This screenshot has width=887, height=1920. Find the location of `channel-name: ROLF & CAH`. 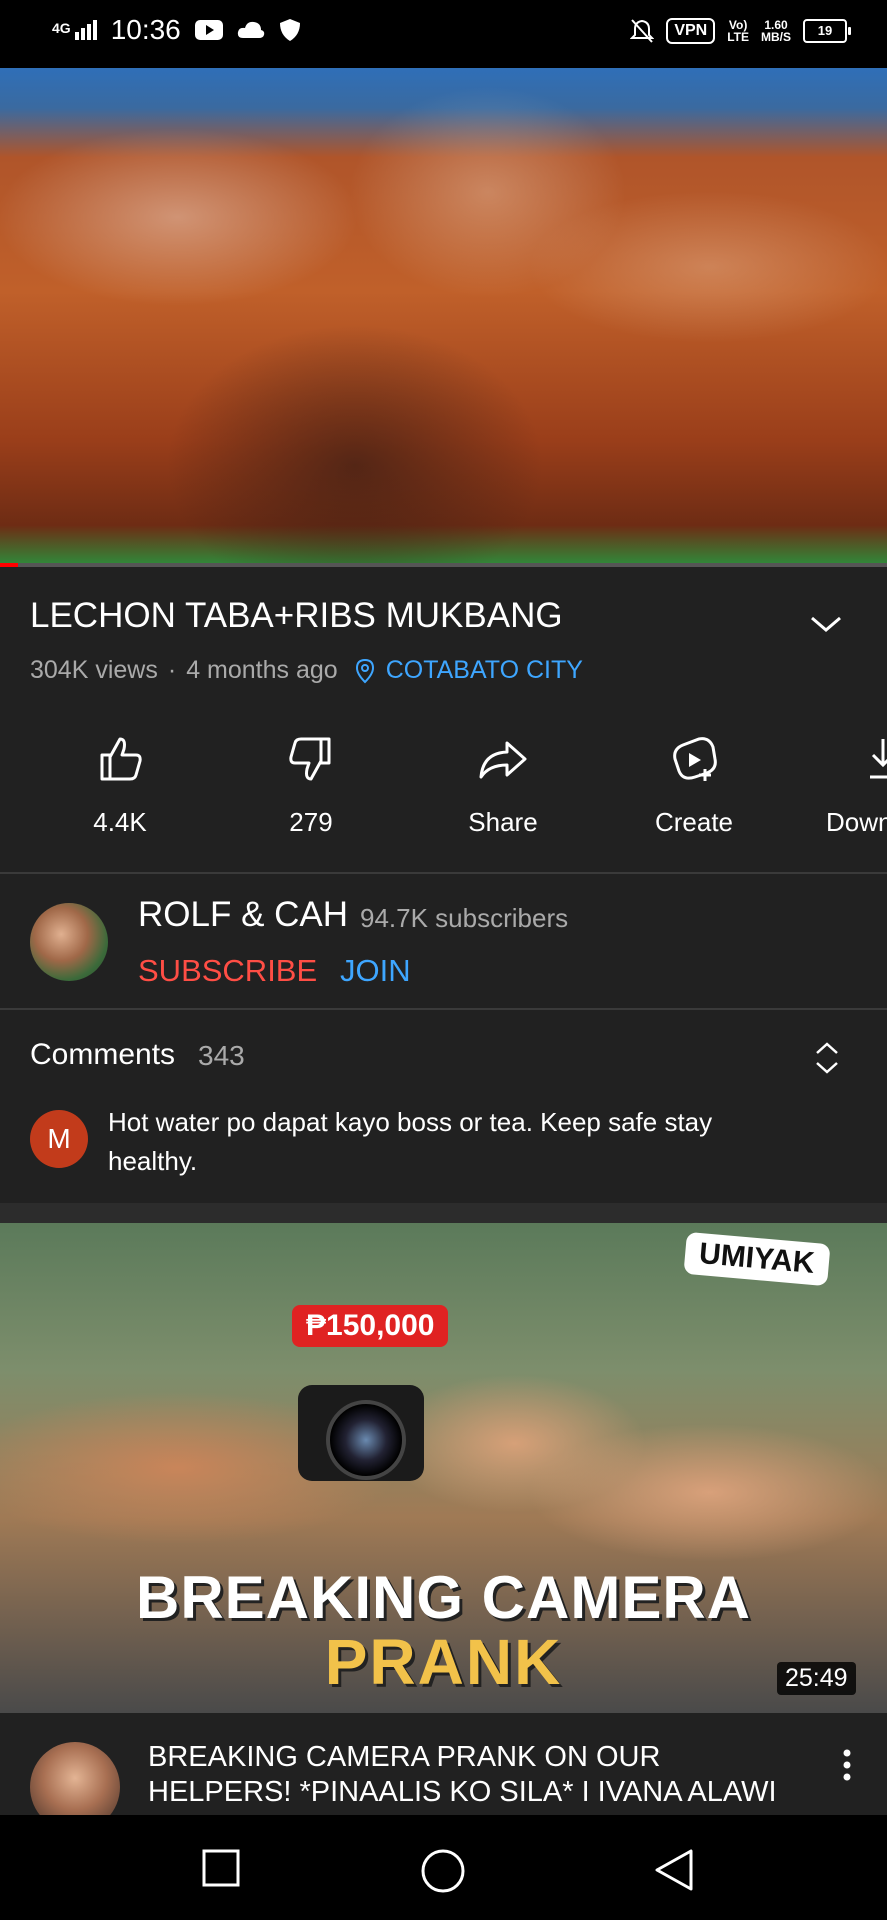

channel-name: ROLF & CAH is located at coordinates (243, 915).